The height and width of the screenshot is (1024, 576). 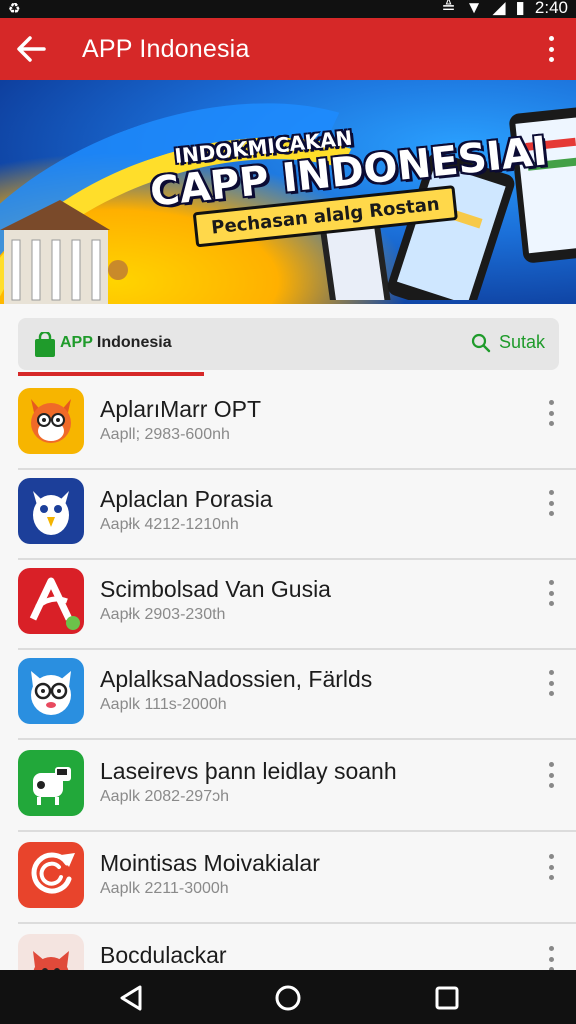 I want to click on search-button-label: Sutak, so click(x=521, y=342).